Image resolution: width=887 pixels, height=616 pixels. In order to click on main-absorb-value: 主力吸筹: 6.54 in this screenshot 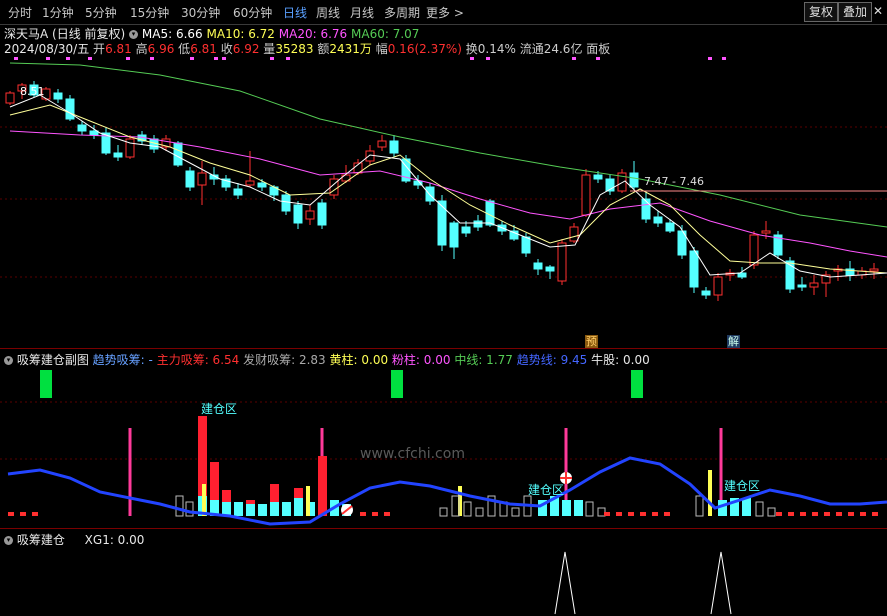, I will do `click(198, 360)`.